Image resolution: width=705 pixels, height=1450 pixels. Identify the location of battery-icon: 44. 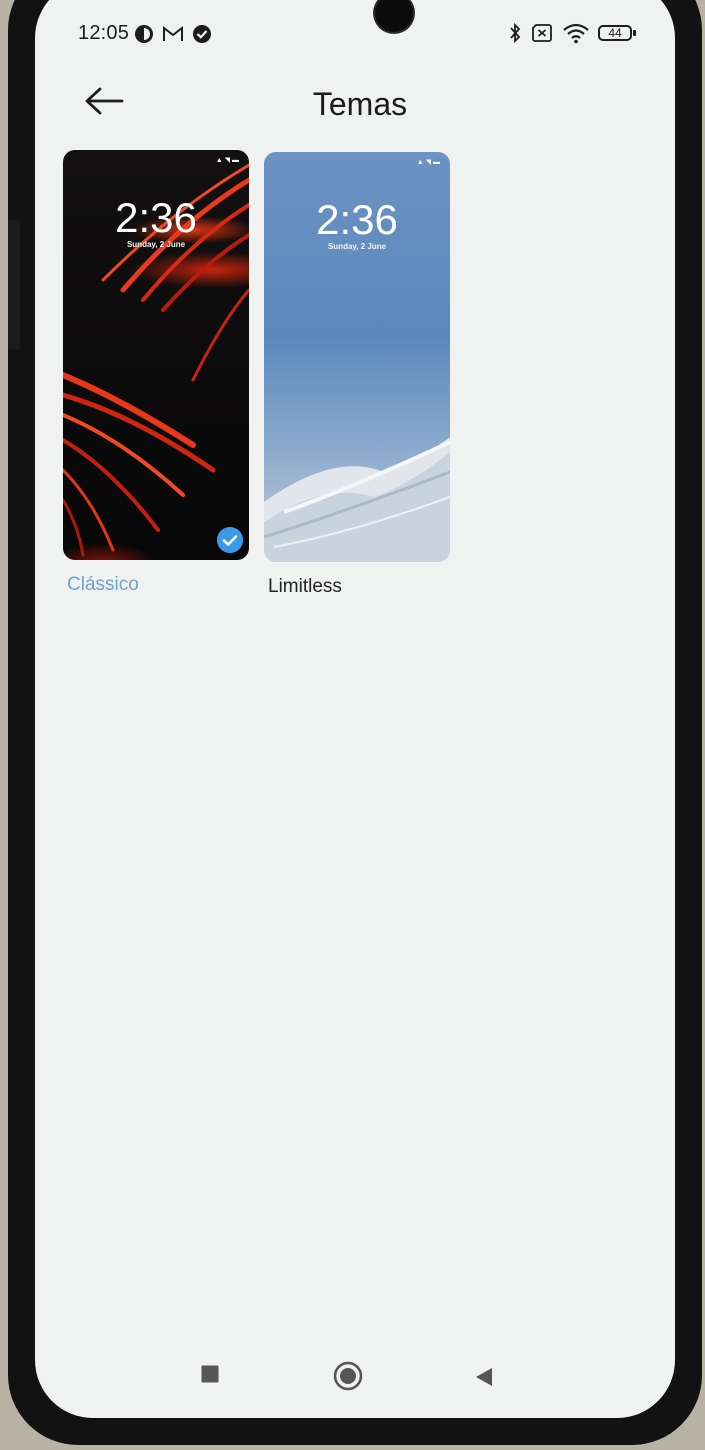
(618, 33).